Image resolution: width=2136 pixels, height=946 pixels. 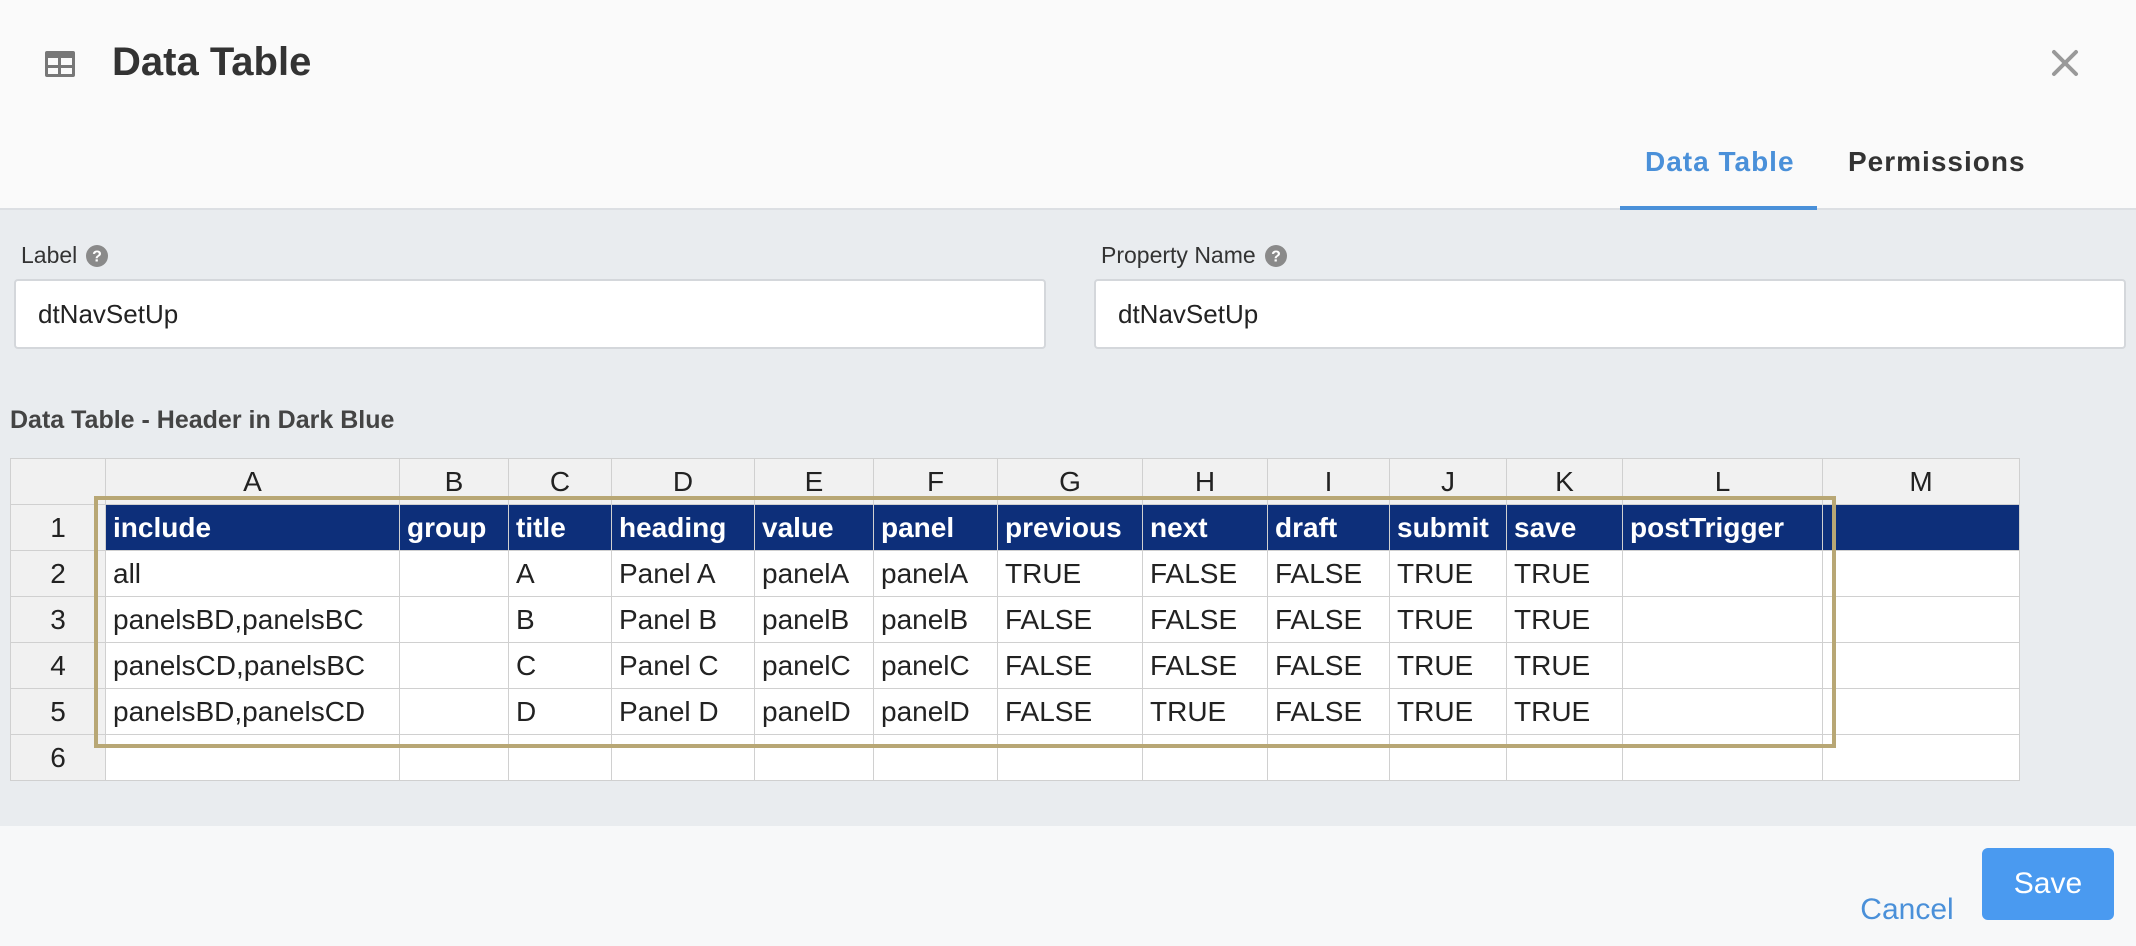 I want to click on table-cell: Panel B, so click(x=683, y=619).